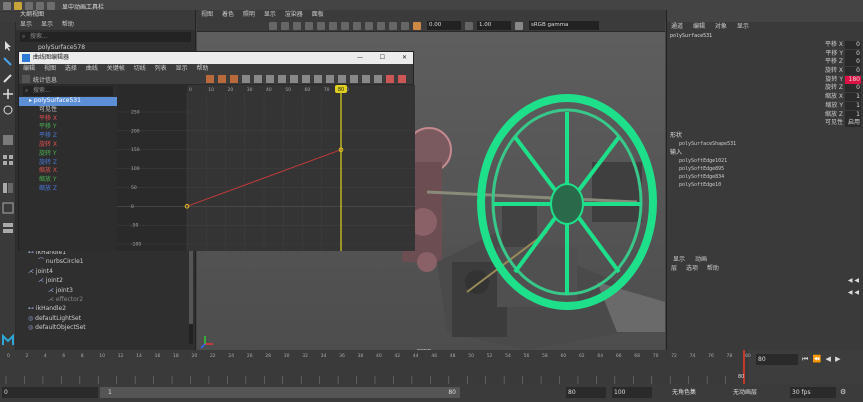 This screenshot has width=863, height=402. What do you see at coordinates (721, 26) in the screenshot?
I see `channel-menu-object: 对象` at bounding box center [721, 26].